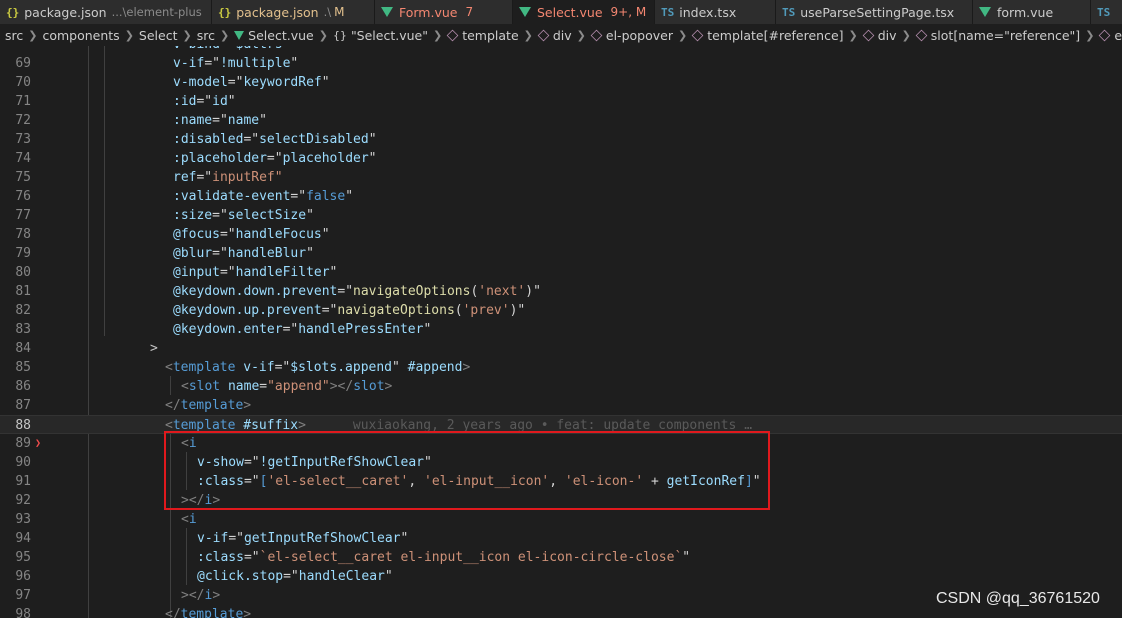 The image size is (1122, 618). Describe the element at coordinates (243, 386) in the screenshot. I see `code-token: name` at that location.